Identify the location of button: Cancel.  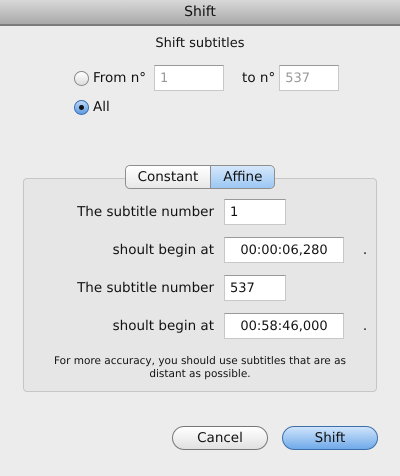
(220, 438).